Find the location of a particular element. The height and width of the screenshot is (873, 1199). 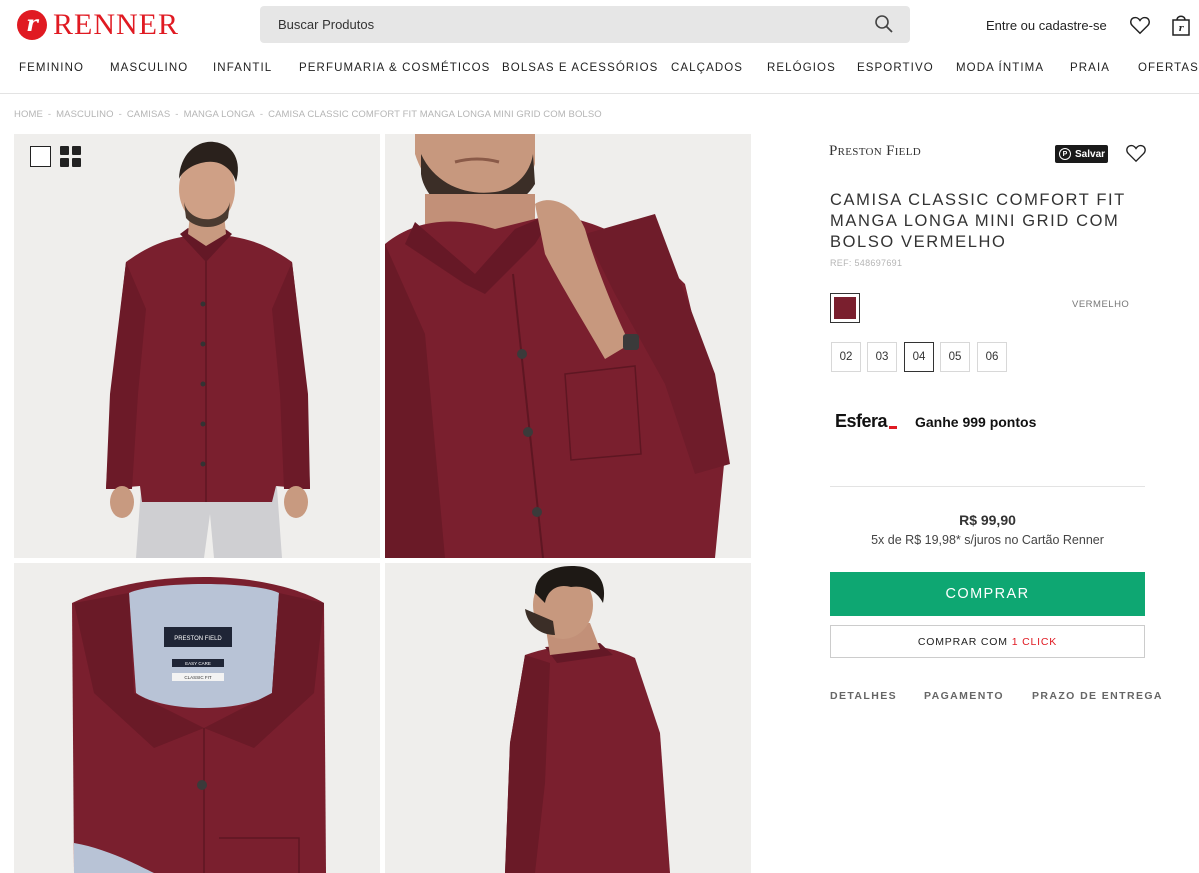

breadcrumb-manga-longa: MANGA LONGA is located at coordinates (219, 114).